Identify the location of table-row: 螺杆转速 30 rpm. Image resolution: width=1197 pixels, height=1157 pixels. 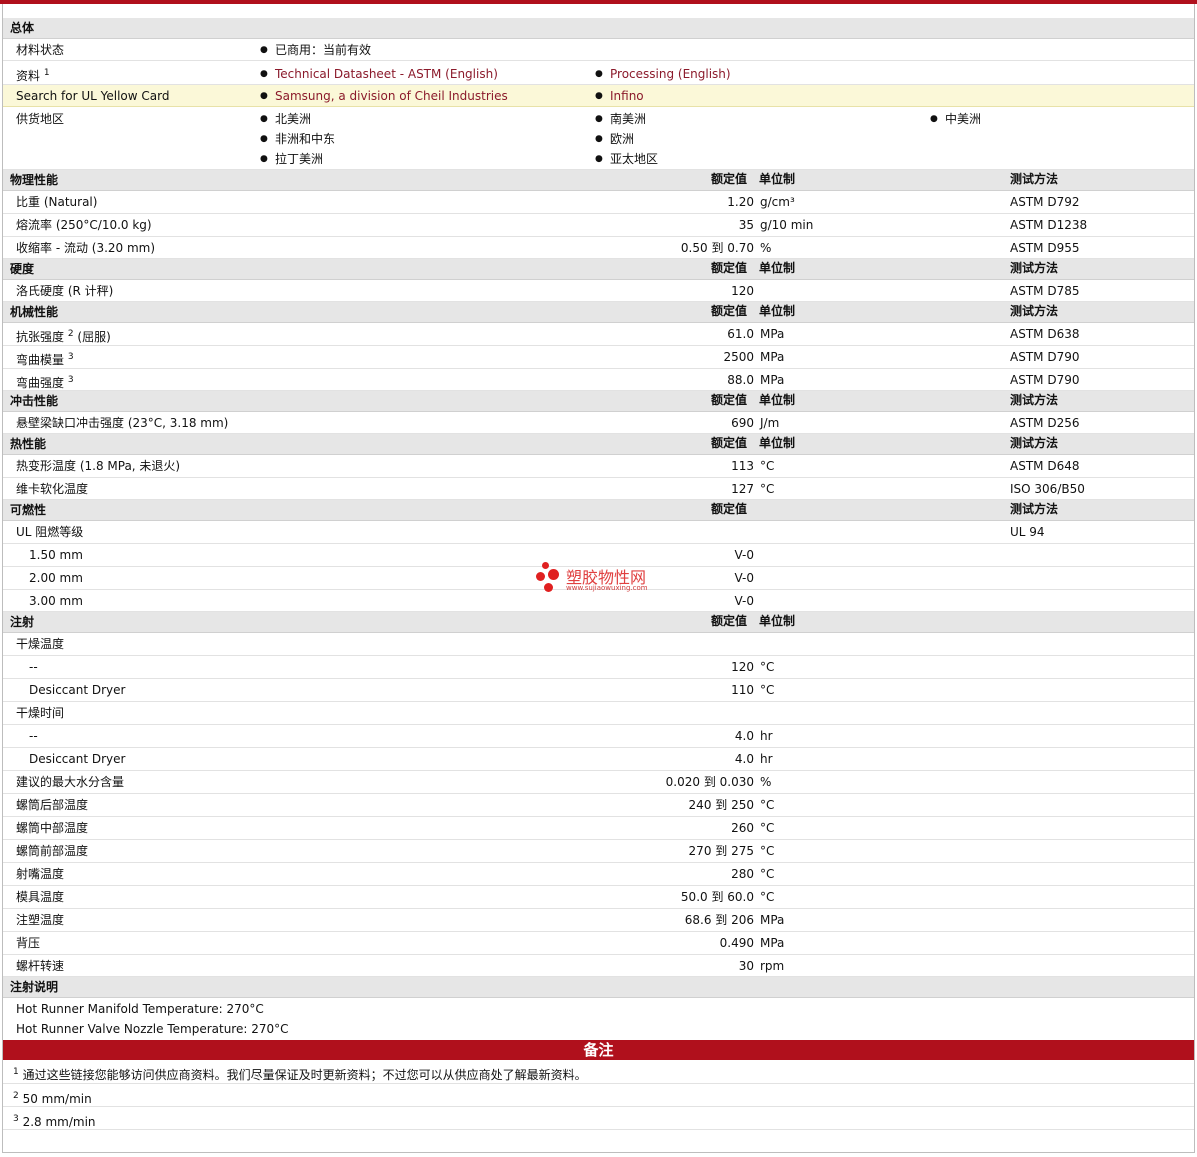
(598, 966).